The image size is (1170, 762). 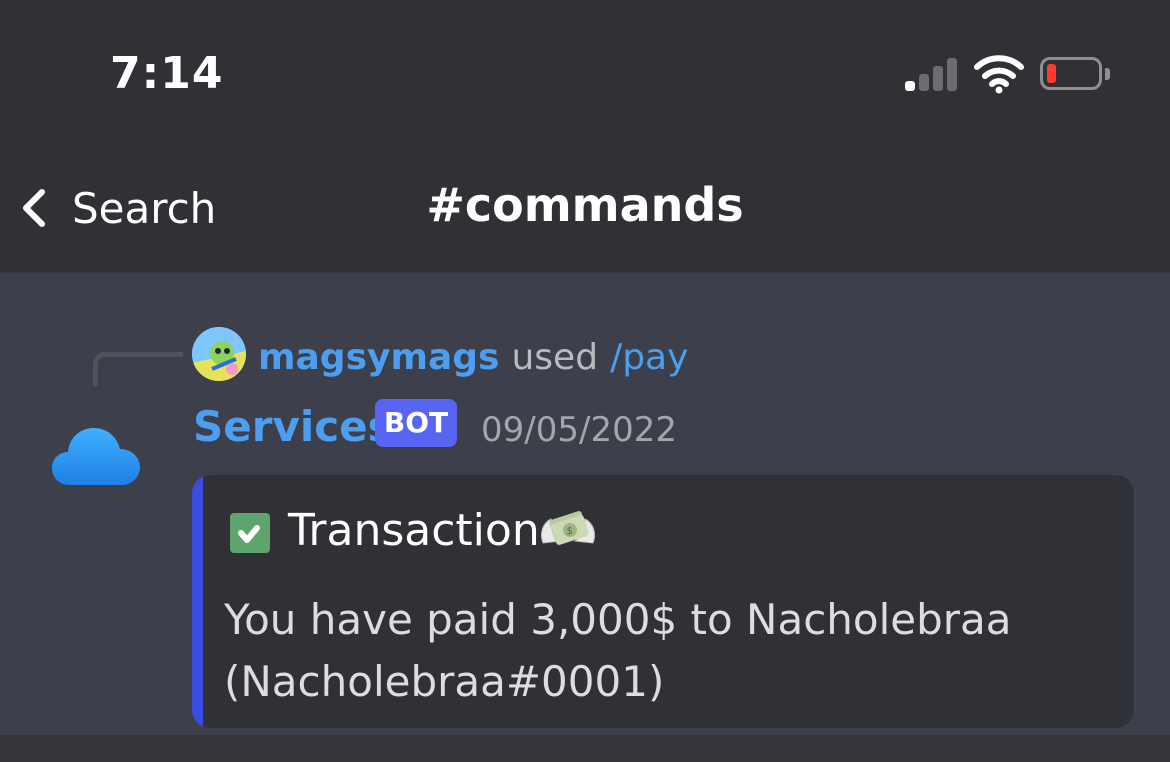 I want to click on wifi-icon, so click(x=999, y=74).